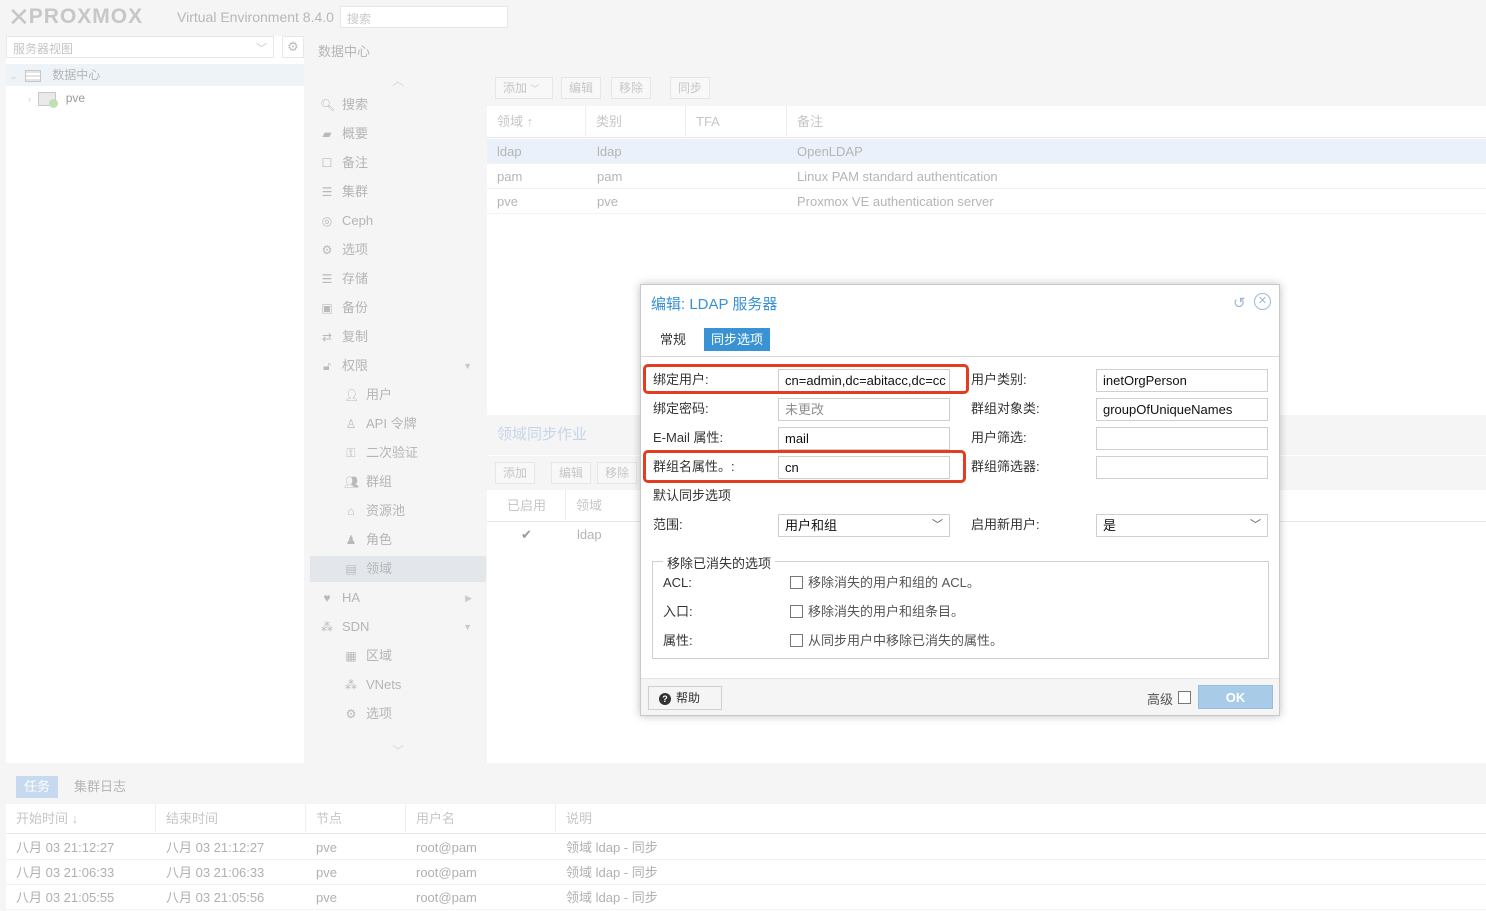 The image size is (1486, 911). Describe the element at coordinates (685, 698) in the screenshot. I see `help-button: ? 帮助` at that location.